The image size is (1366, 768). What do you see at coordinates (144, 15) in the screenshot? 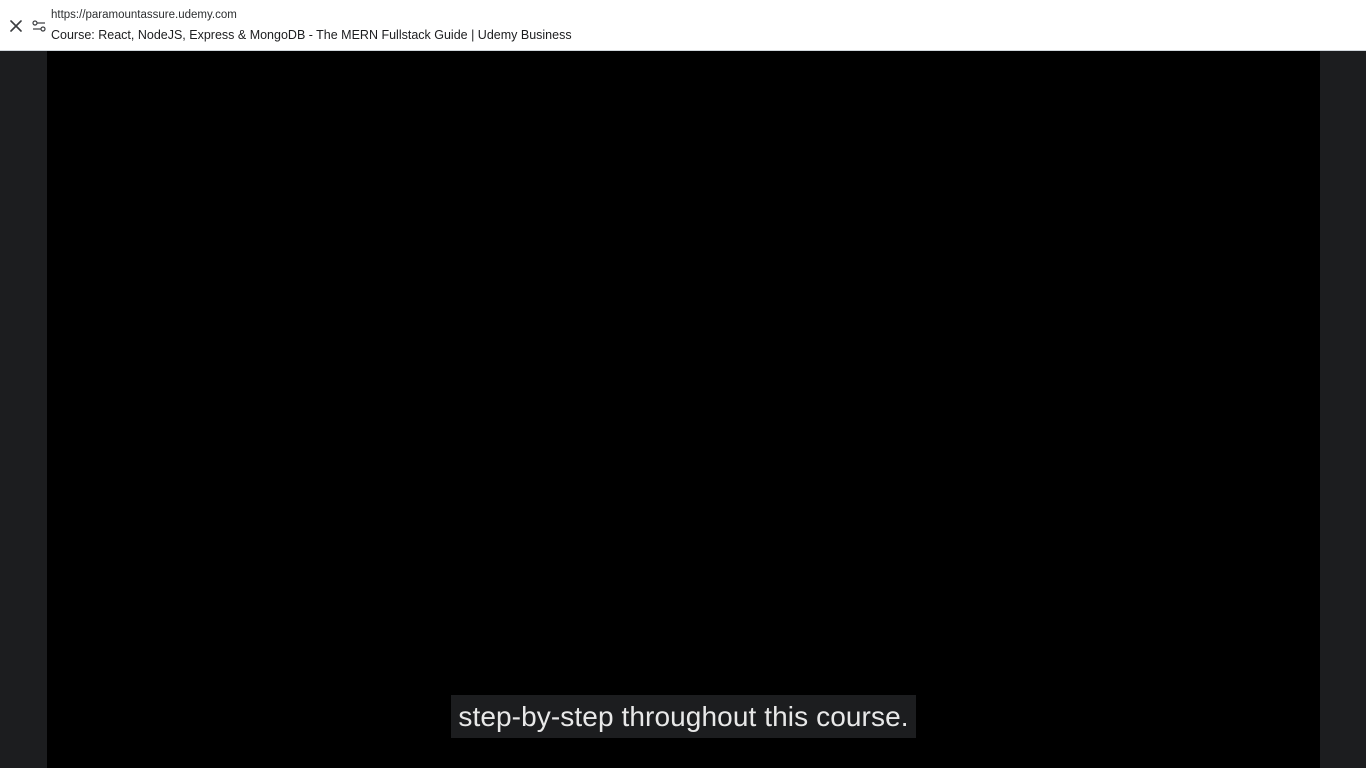
I see `url-text: https://paramountassure.udemy.com` at bounding box center [144, 15].